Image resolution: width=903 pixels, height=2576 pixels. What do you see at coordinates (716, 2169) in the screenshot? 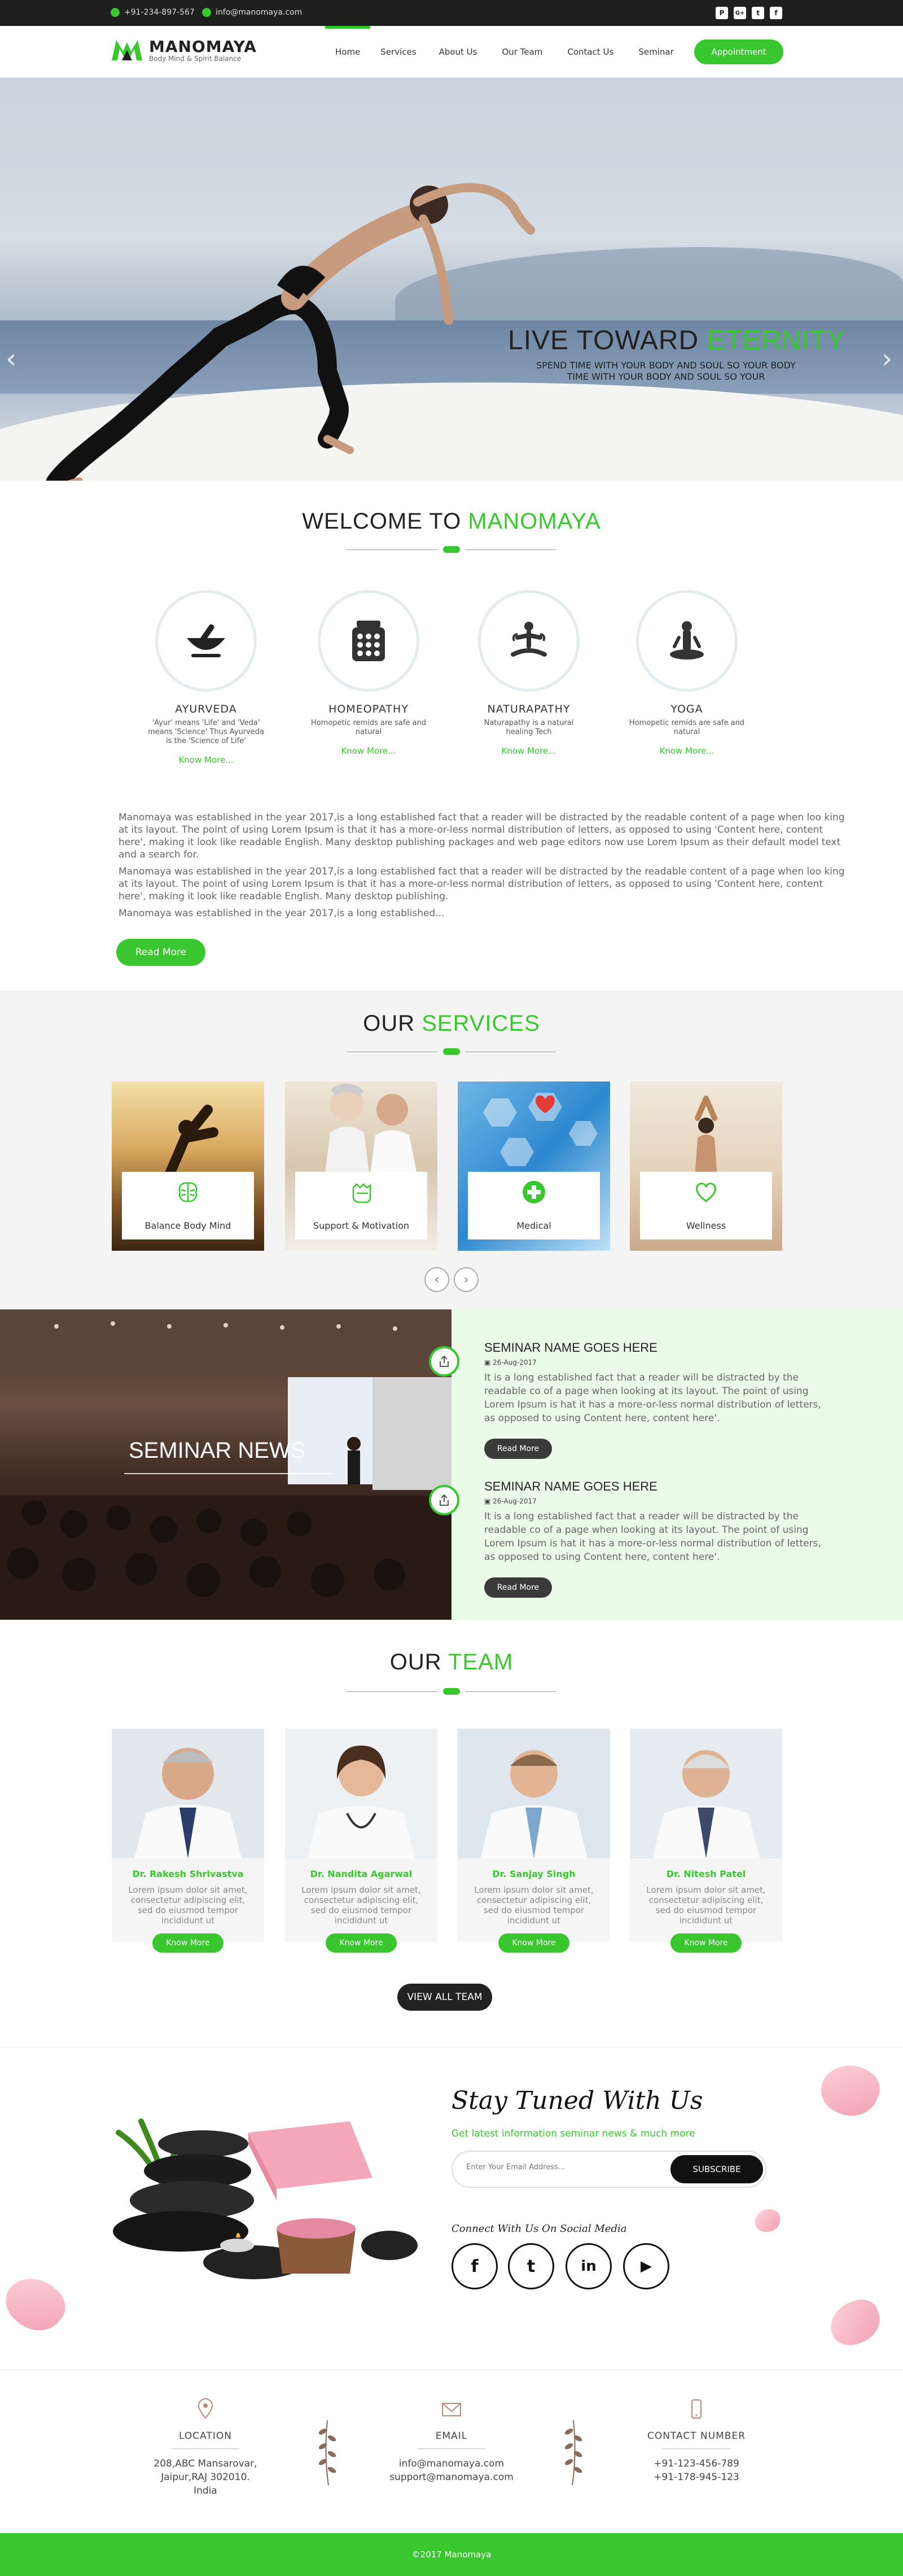
I see `subscribe-button: SUBSCRIBE` at bounding box center [716, 2169].